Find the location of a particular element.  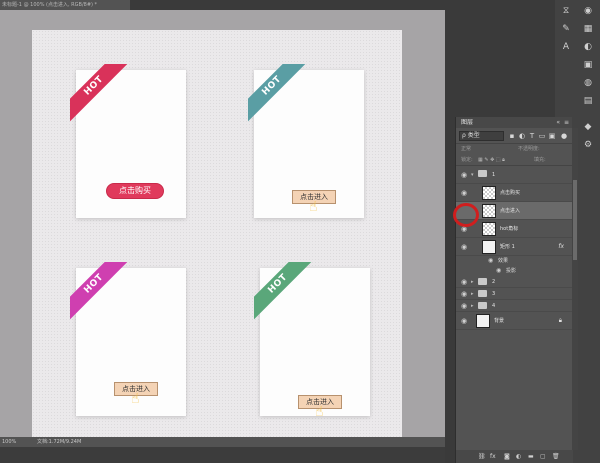

character-icon: A is located at coordinates (566, 47).